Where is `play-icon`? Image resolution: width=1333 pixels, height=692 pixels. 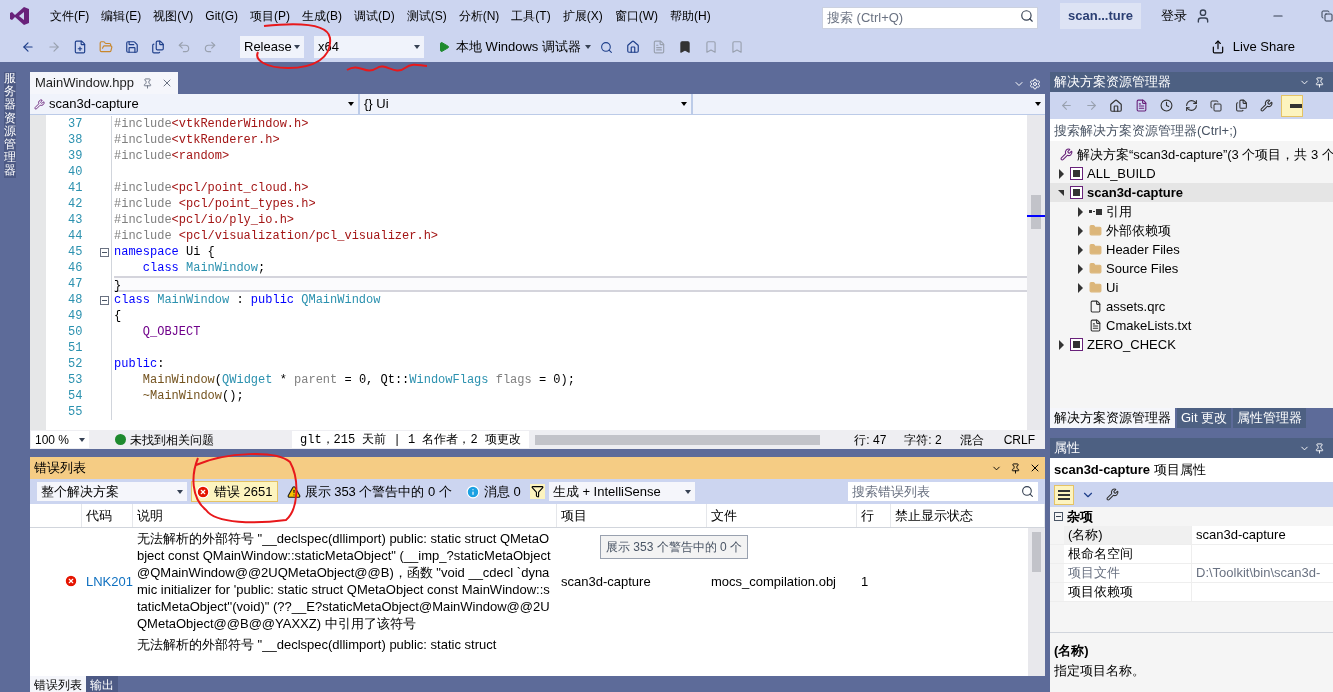
play-icon is located at coordinates (444, 47).